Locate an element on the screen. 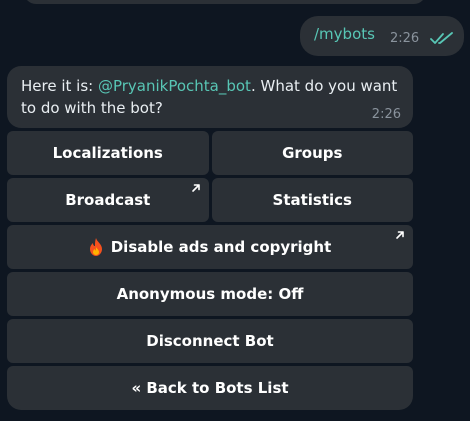 This screenshot has height=421, width=470. anonymous-mode-button-label: Anonymous mode: Off is located at coordinates (210, 294).